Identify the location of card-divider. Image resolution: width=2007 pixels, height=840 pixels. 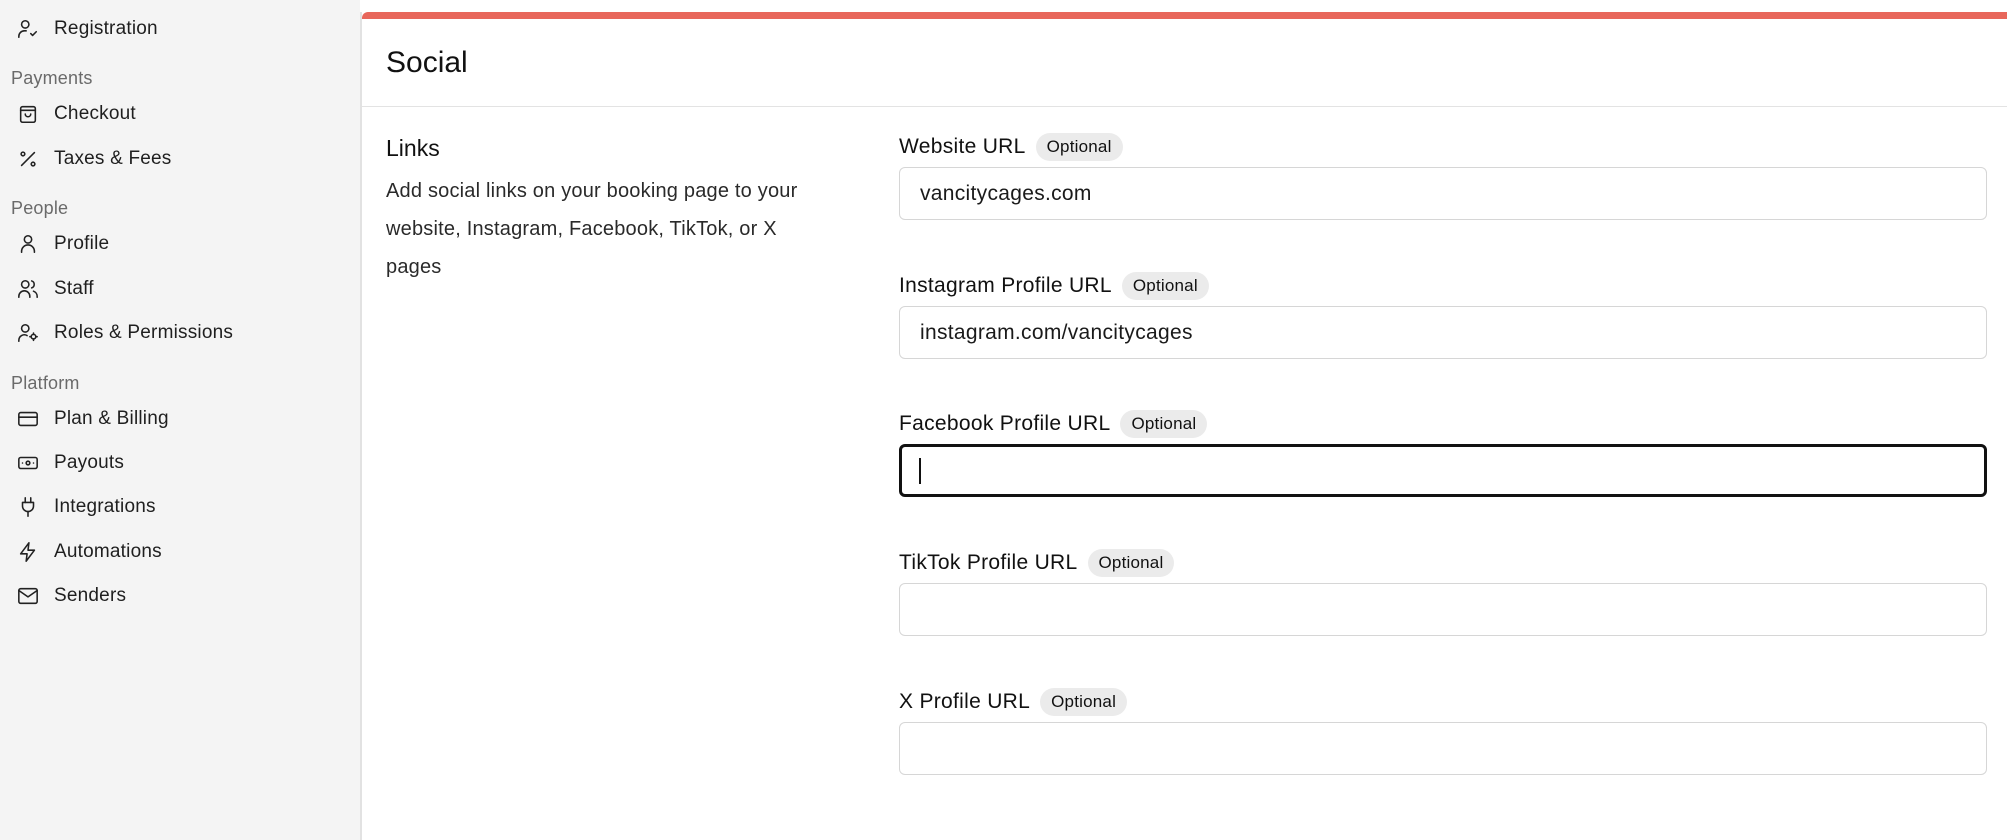
(1184, 106).